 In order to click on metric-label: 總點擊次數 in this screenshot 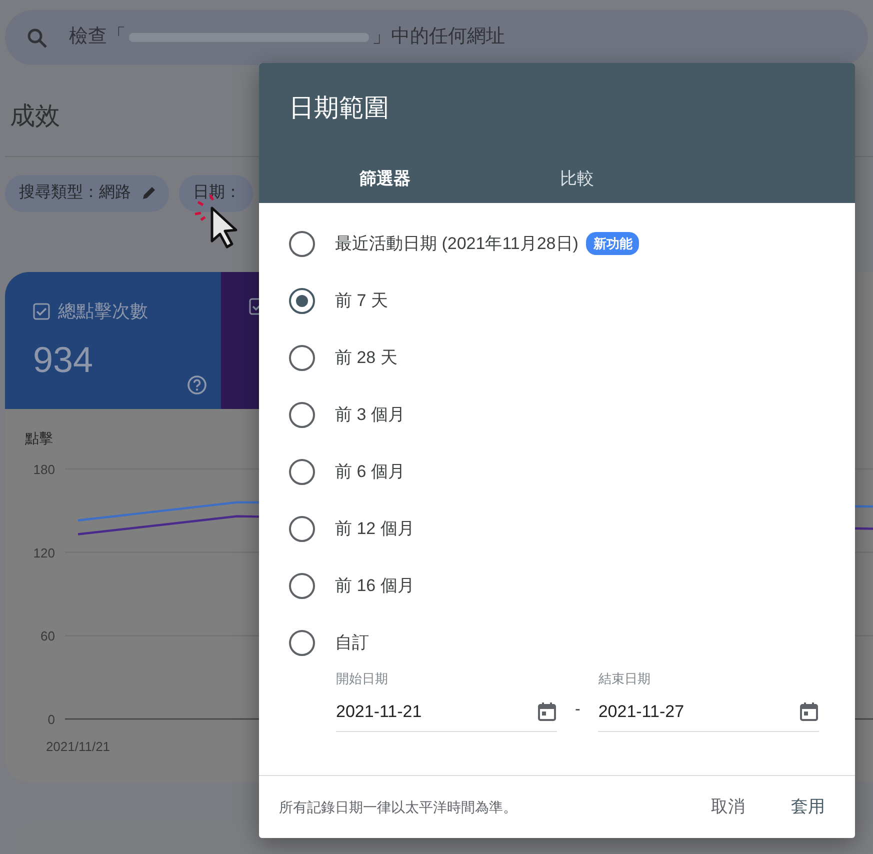, I will do `click(103, 311)`.